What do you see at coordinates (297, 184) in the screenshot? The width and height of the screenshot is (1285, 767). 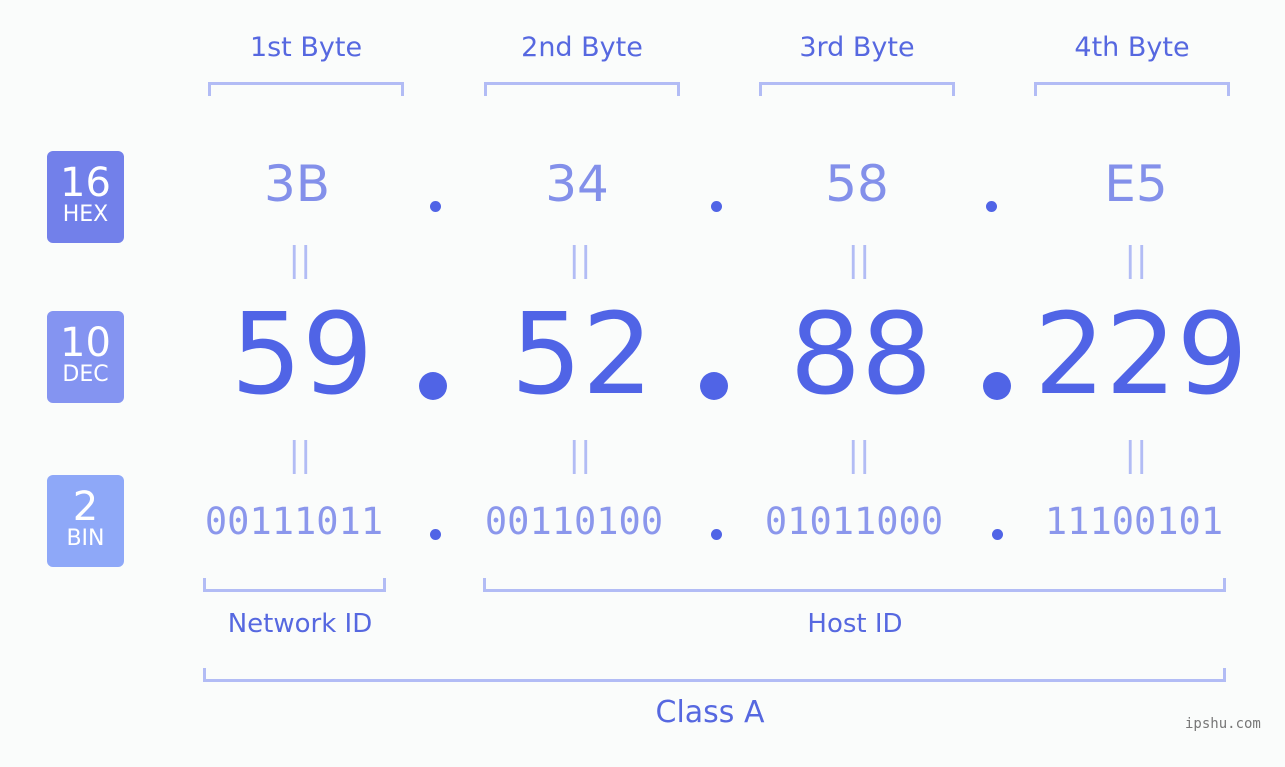 I see `hex-byte-1: 3B` at bounding box center [297, 184].